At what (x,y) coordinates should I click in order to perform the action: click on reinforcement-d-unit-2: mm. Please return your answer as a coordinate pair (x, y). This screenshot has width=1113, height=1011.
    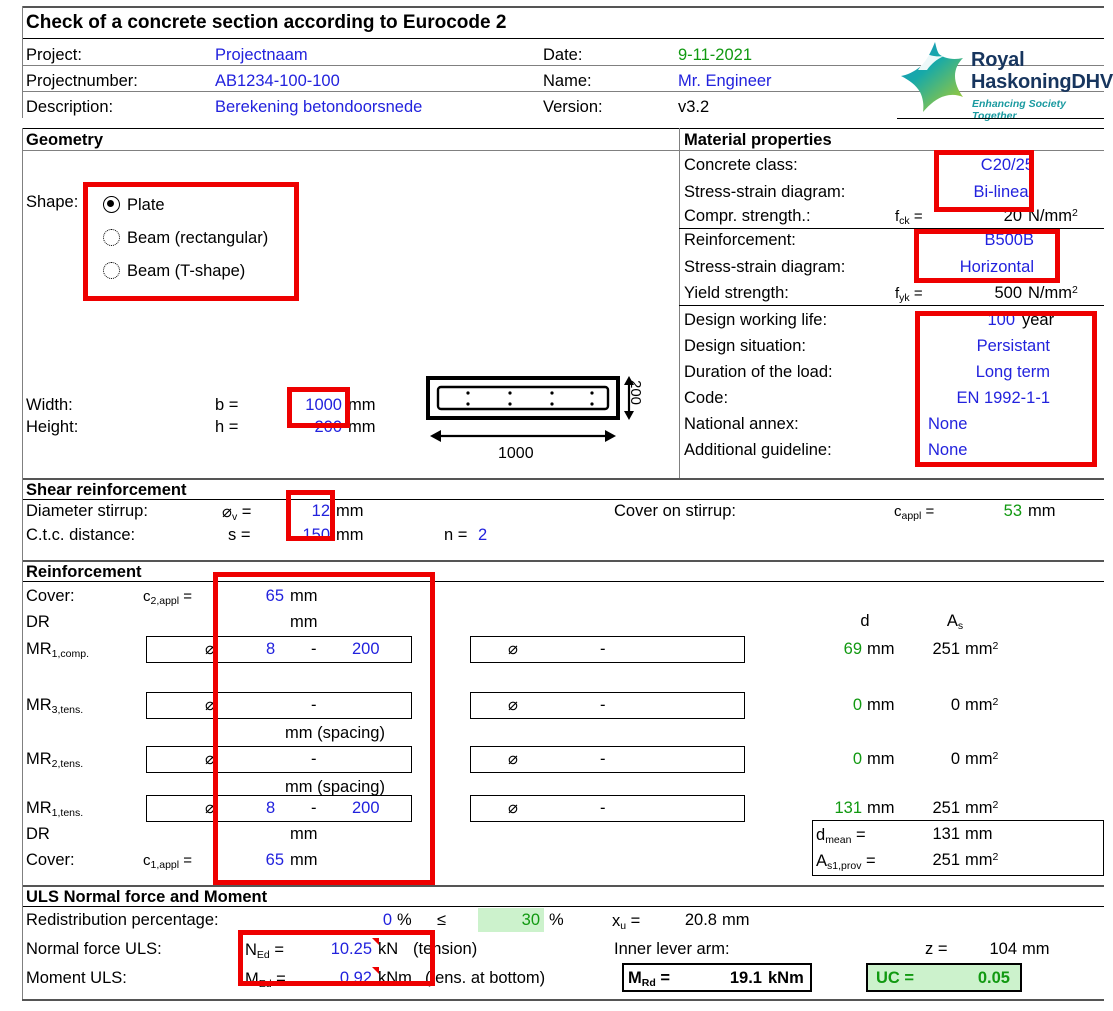
    Looking at the image, I should click on (881, 759).